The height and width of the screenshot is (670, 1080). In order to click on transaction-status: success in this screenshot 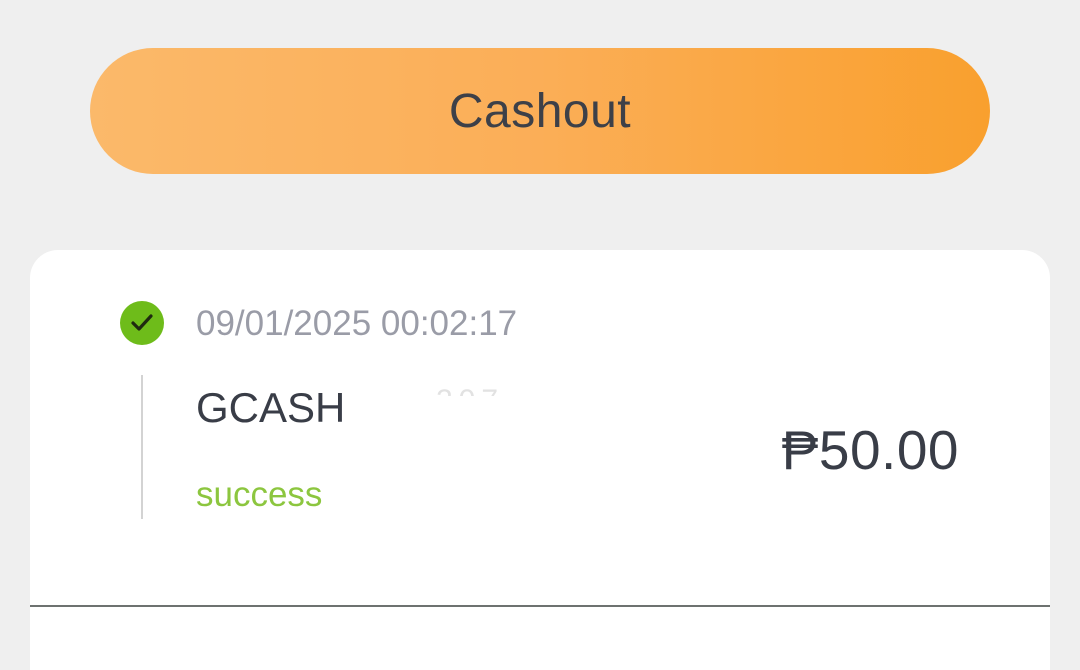, I will do `click(259, 494)`.